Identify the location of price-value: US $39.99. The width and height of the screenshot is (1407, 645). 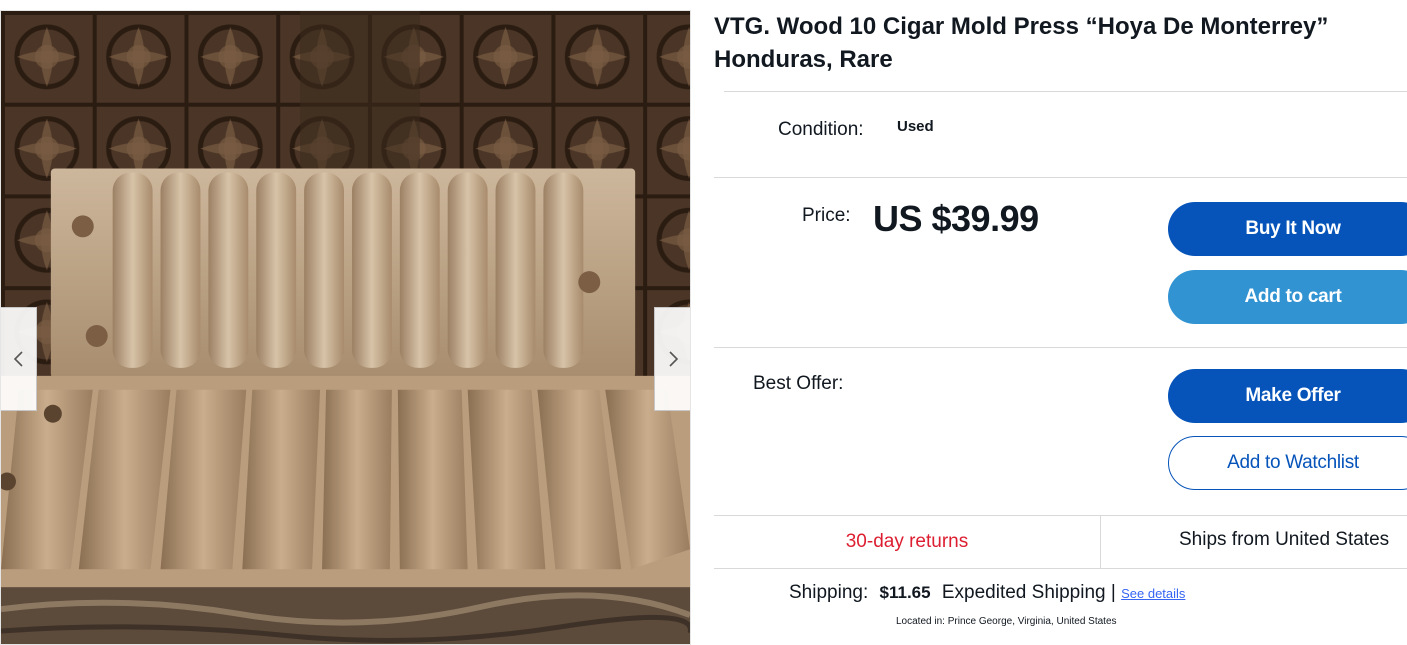
(956, 218).